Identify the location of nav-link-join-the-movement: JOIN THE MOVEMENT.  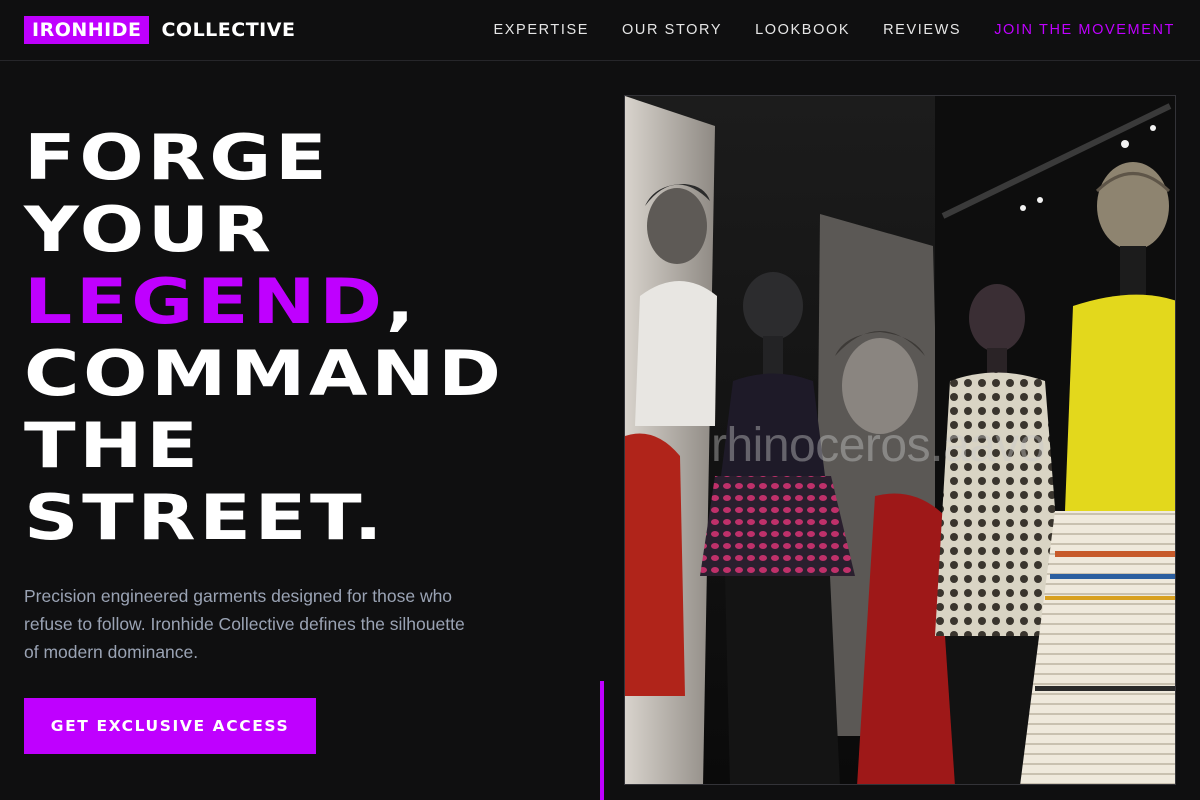
(1084, 30).